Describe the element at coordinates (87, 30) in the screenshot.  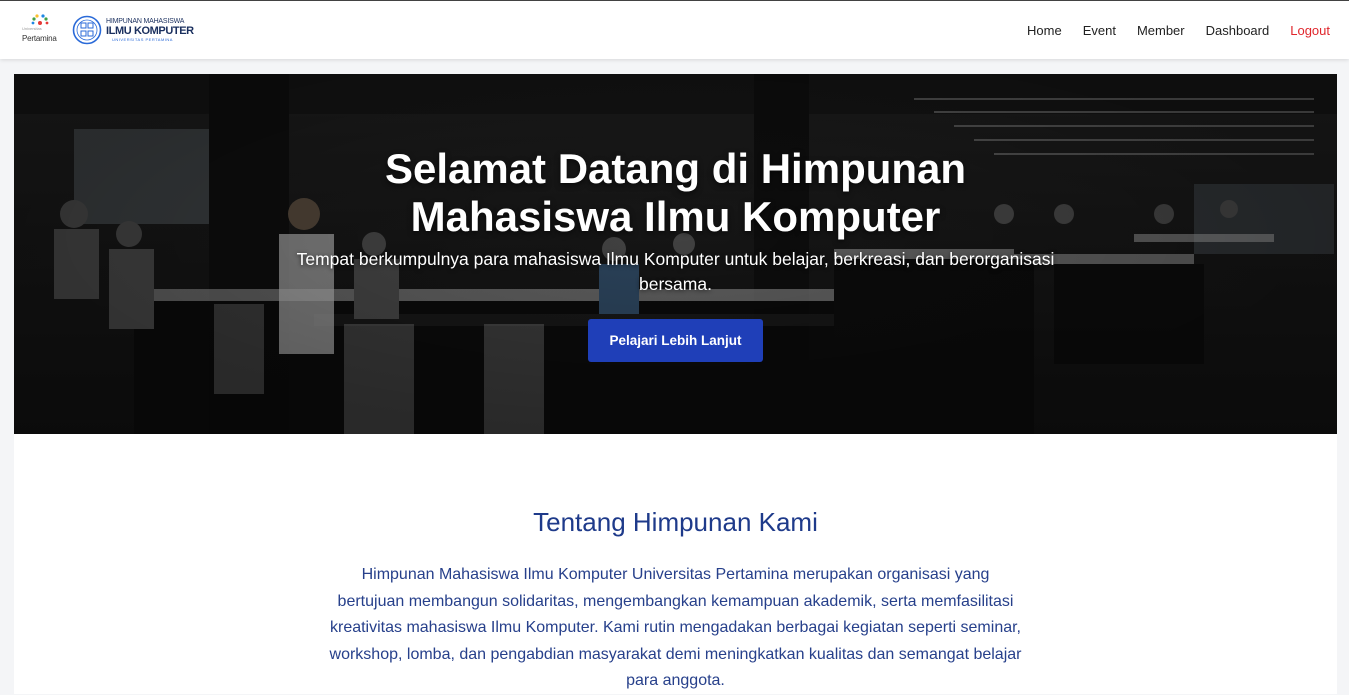
I see `himakom-emblem-icon` at that location.